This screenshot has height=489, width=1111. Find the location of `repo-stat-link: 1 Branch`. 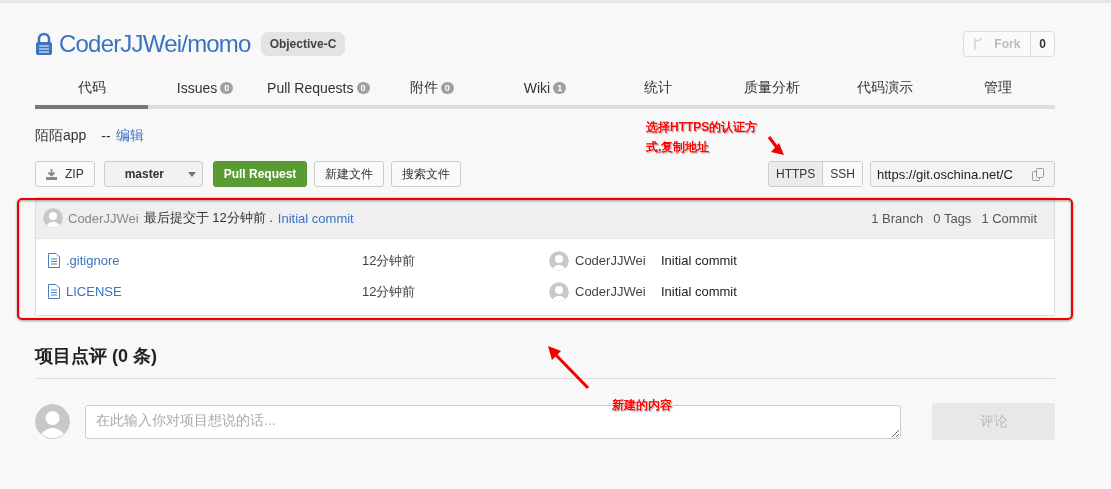

repo-stat-link: 1 Branch is located at coordinates (897, 218).